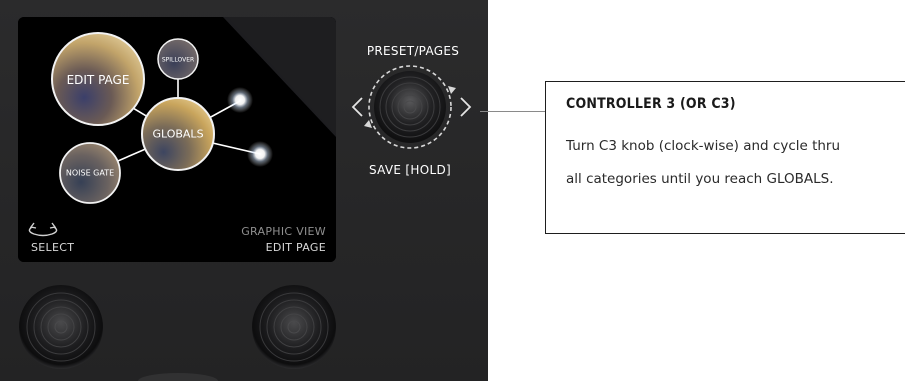 Image resolution: width=905 pixels, height=381 pixels. I want to click on controller-1-knob, so click(61, 327).